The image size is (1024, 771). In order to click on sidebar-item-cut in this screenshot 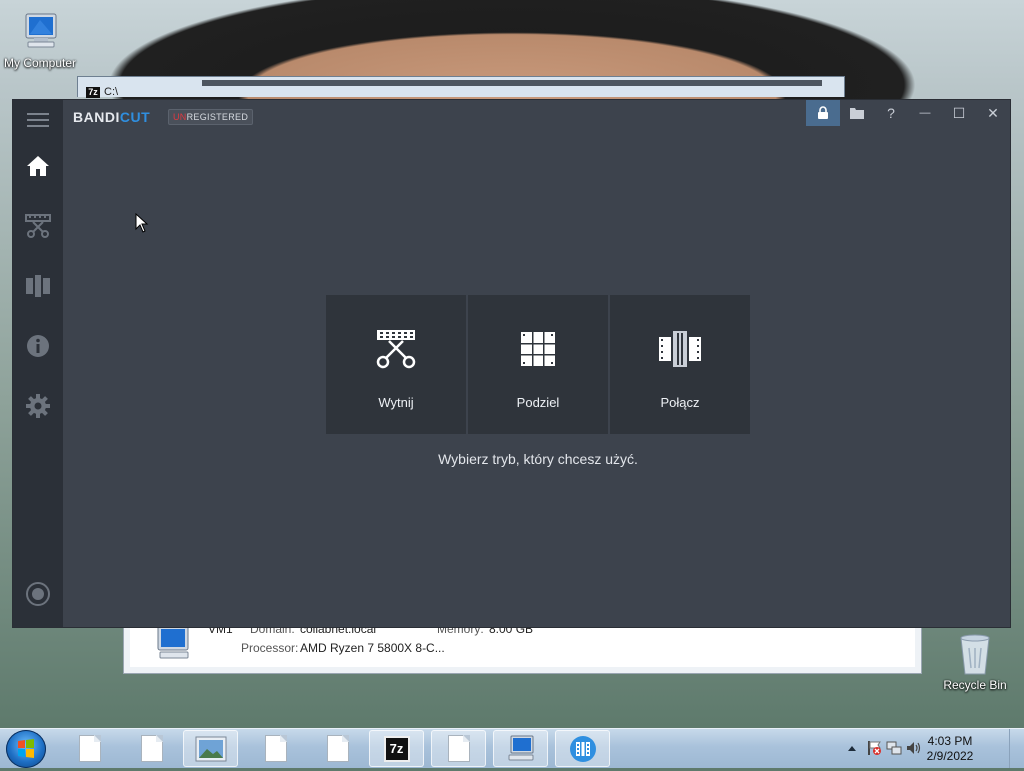, I will do `click(38, 226)`.